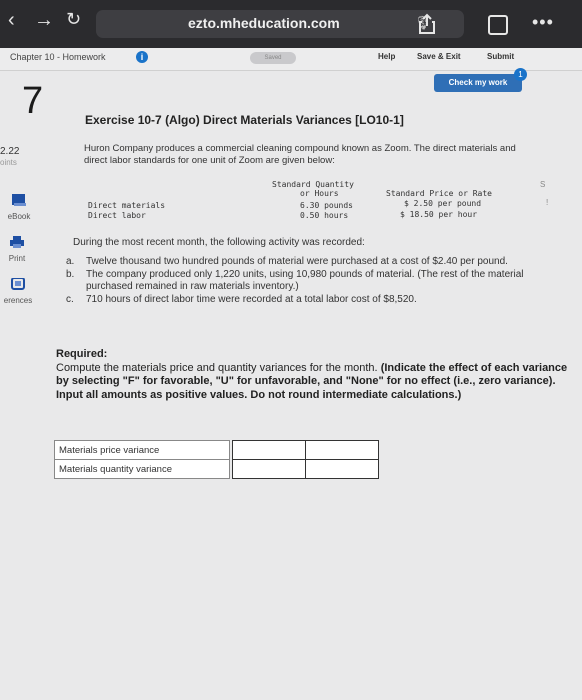 The height and width of the screenshot is (700, 582). Describe the element at coordinates (520, 74) in the screenshot. I see `check-count-badge: 1` at that location.